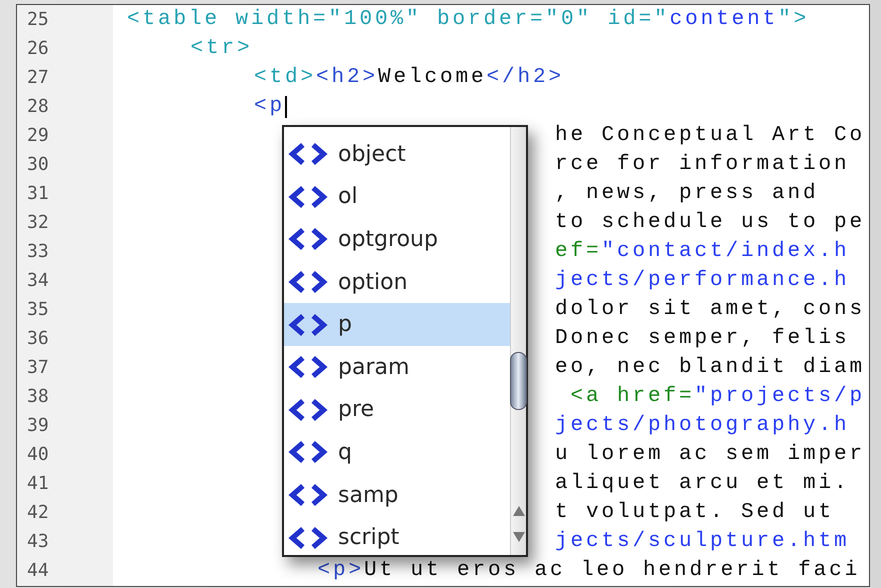 The width and height of the screenshot is (881, 588). Describe the element at coordinates (702, 165) in the screenshot. I see `code-token: rce for information` at that location.